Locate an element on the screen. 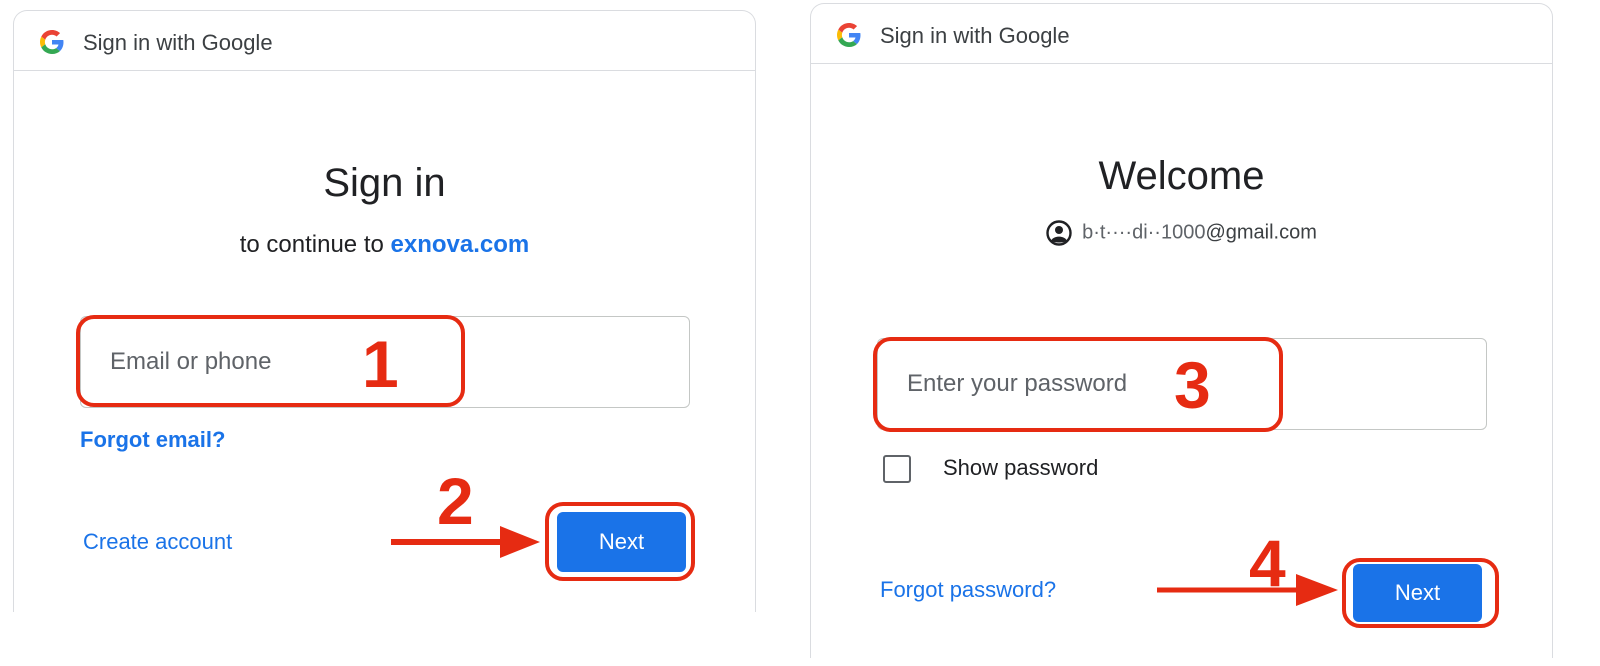 Image resolution: width=1600 pixels, height=666 pixels. page-title: Sign in is located at coordinates (384, 183).